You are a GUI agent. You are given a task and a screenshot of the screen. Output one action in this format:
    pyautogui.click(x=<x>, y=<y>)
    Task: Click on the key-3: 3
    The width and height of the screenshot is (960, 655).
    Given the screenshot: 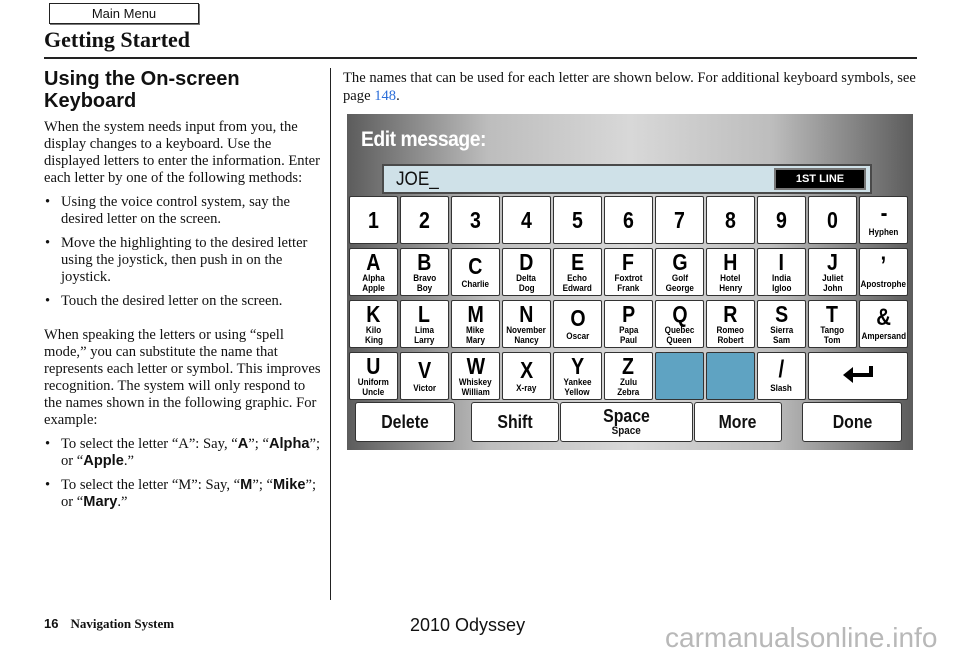 What is the action you would take?
    pyautogui.click(x=475, y=220)
    